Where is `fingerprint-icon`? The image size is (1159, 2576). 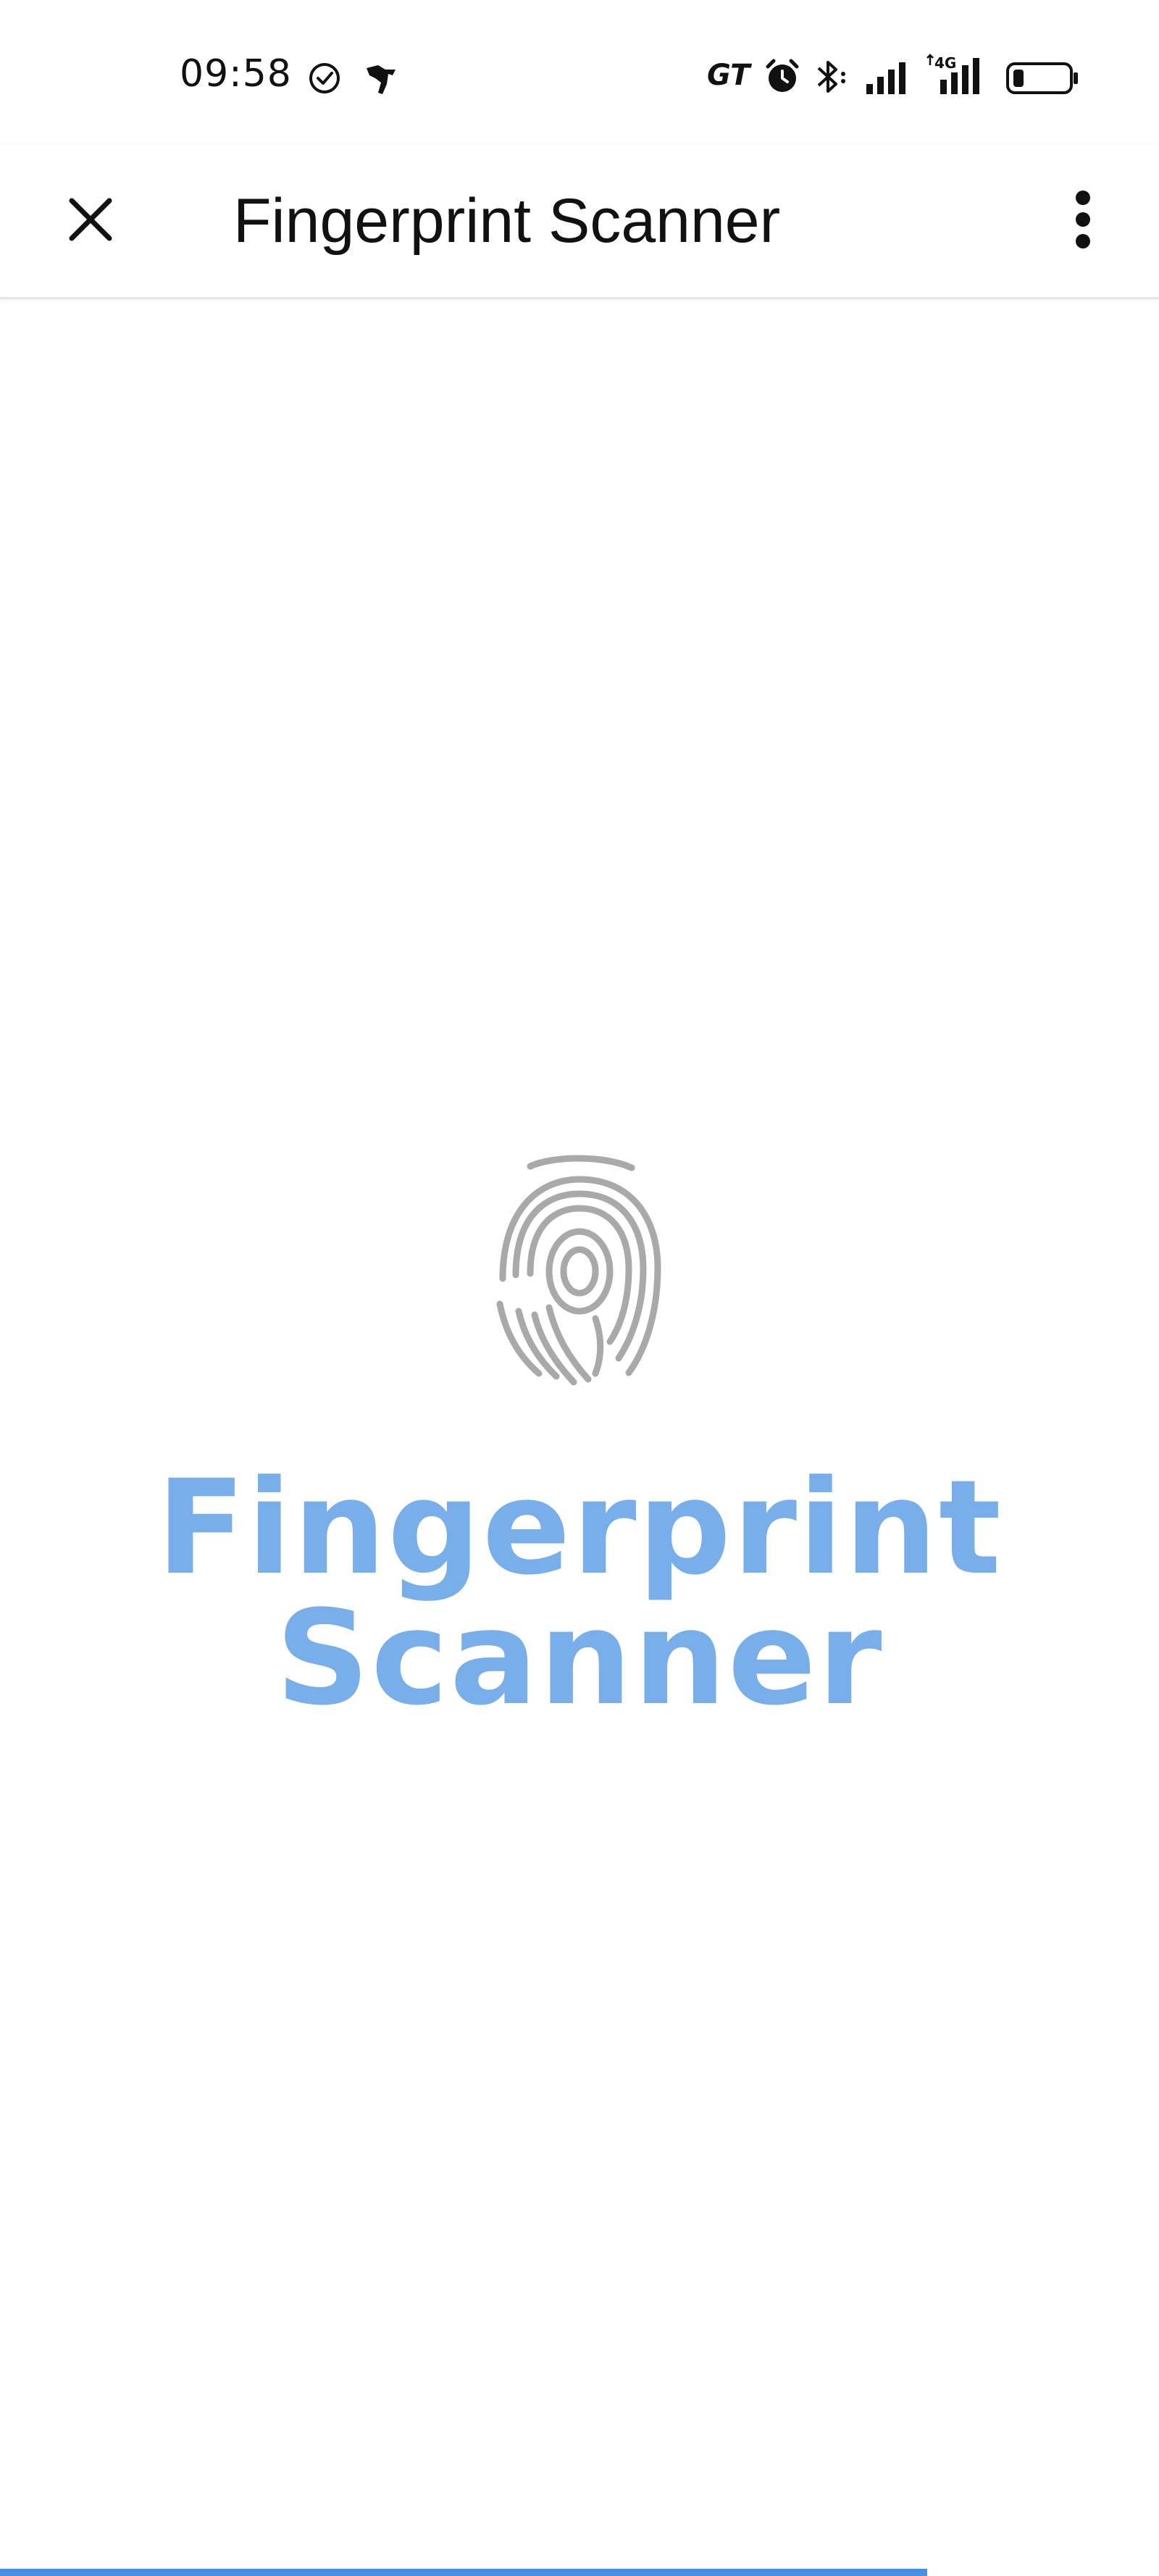 fingerprint-icon is located at coordinates (579, 1271).